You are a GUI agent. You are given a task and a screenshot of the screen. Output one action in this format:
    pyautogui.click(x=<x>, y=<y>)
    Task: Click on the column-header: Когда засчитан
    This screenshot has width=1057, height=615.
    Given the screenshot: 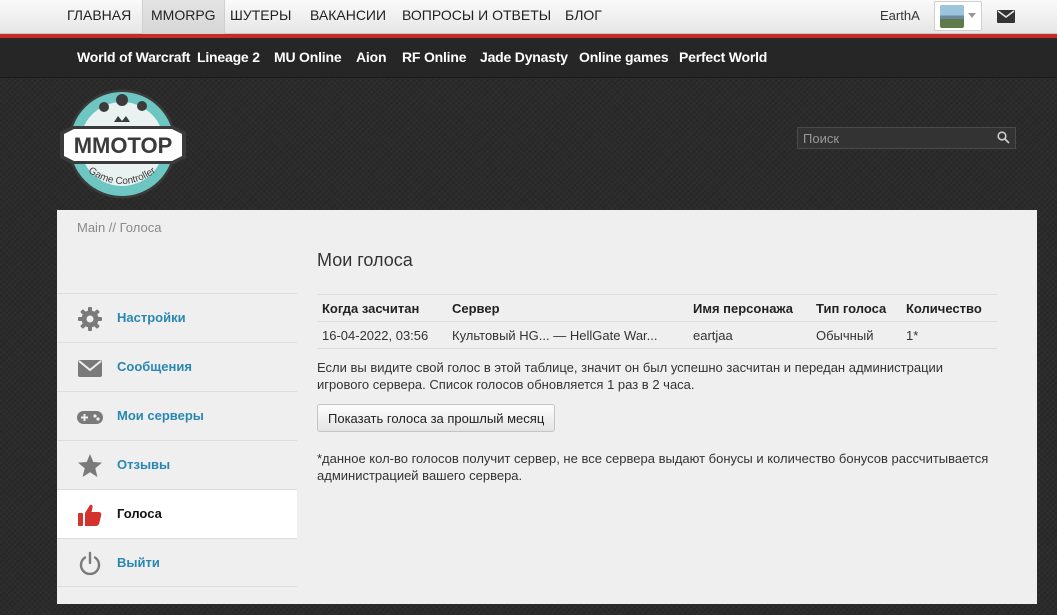 What is the action you would take?
    pyautogui.click(x=382, y=308)
    